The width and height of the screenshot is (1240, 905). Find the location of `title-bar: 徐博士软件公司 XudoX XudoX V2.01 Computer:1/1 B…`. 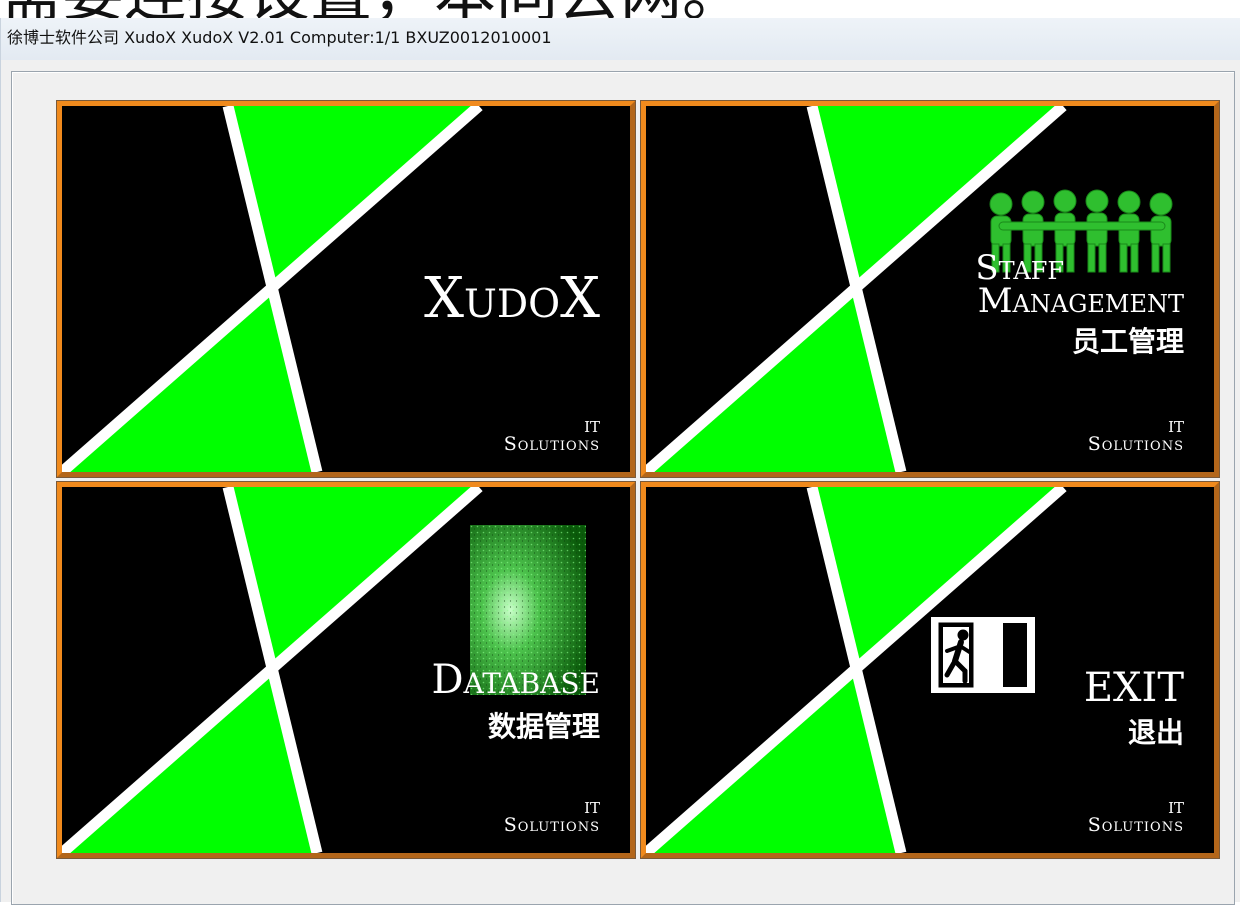

title-bar: 徐博士软件公司 XudoX XudoX V2.01 Computer:1/1 B… is located at coordinates (620, 39).